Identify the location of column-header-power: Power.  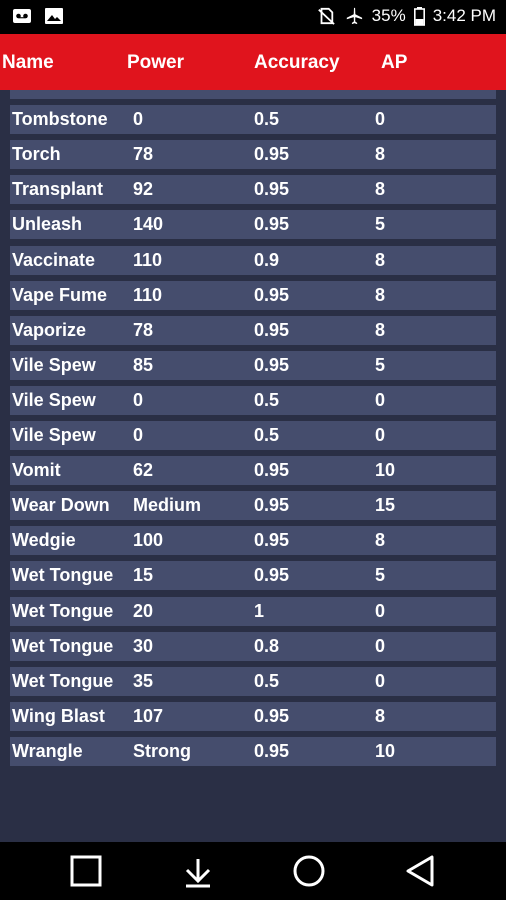
(155, 63).